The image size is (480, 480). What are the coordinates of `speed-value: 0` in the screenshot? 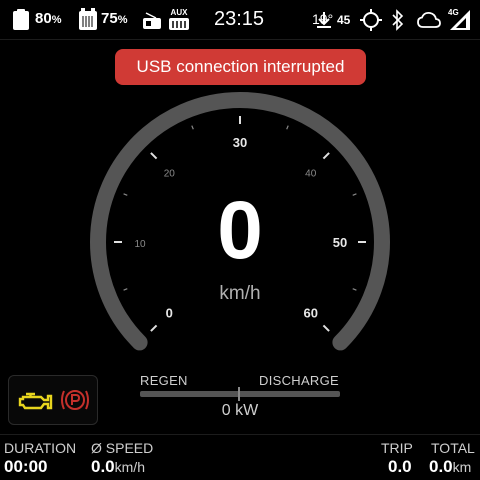 It's located at (240, 230).